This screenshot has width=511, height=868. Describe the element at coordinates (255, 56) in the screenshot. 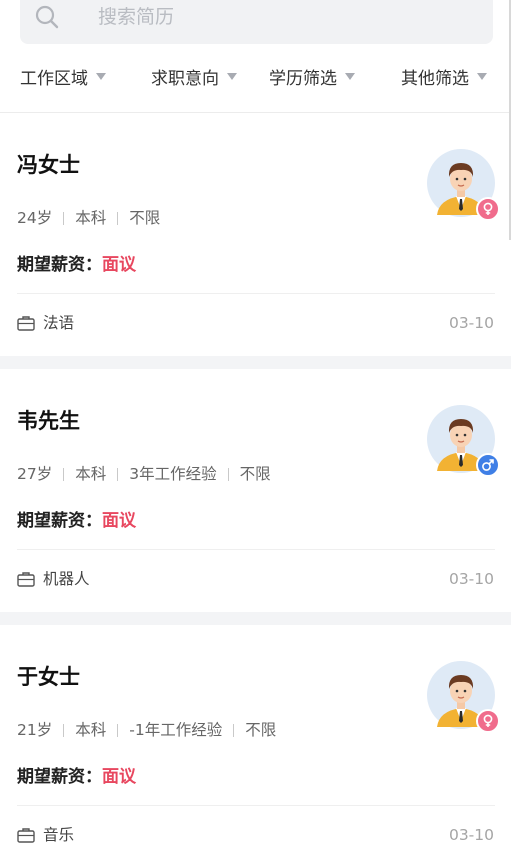

I see `header: 搜索简历 工作区域 求职意向 学历筛选 其他筛选` at that location.